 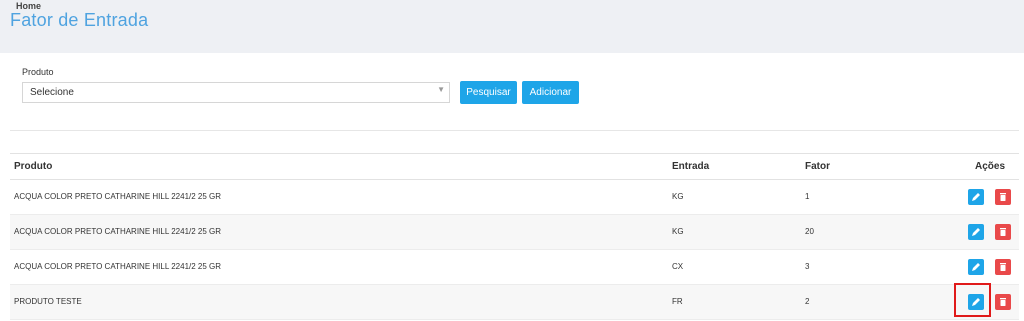 What do you see at coordinates (691, 166) in the screenshot?
I see `column-header-entrada: Entrada` at bounding box center [691, 166].